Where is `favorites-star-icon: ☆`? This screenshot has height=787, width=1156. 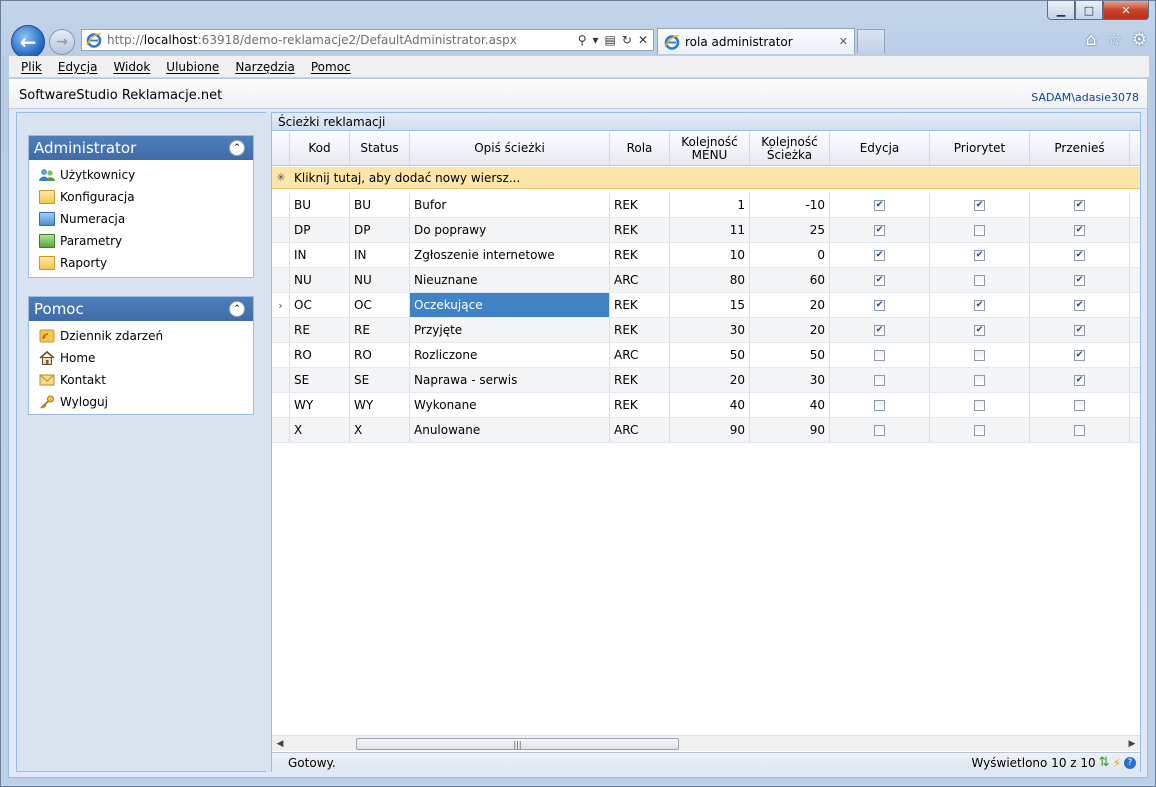 favorites-star-icon: ☆ is located at coordinates (1114, 40).